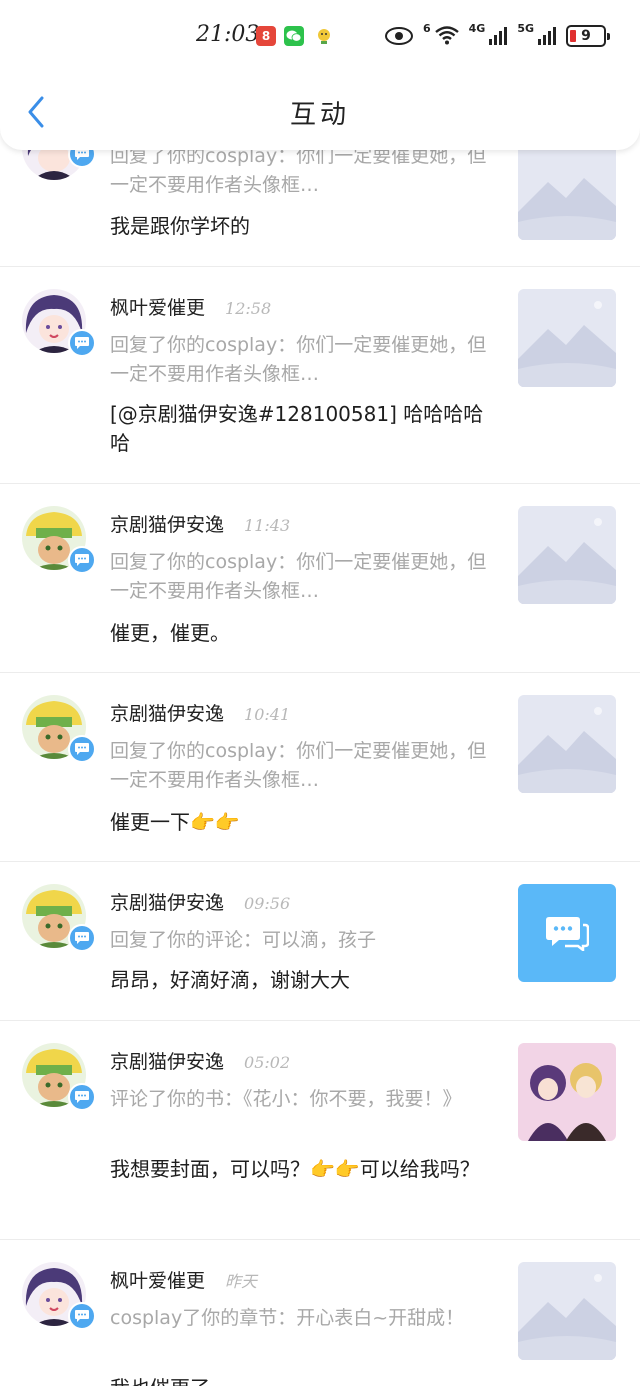  I want to click on signal-4g-icon, so click(498, 36).